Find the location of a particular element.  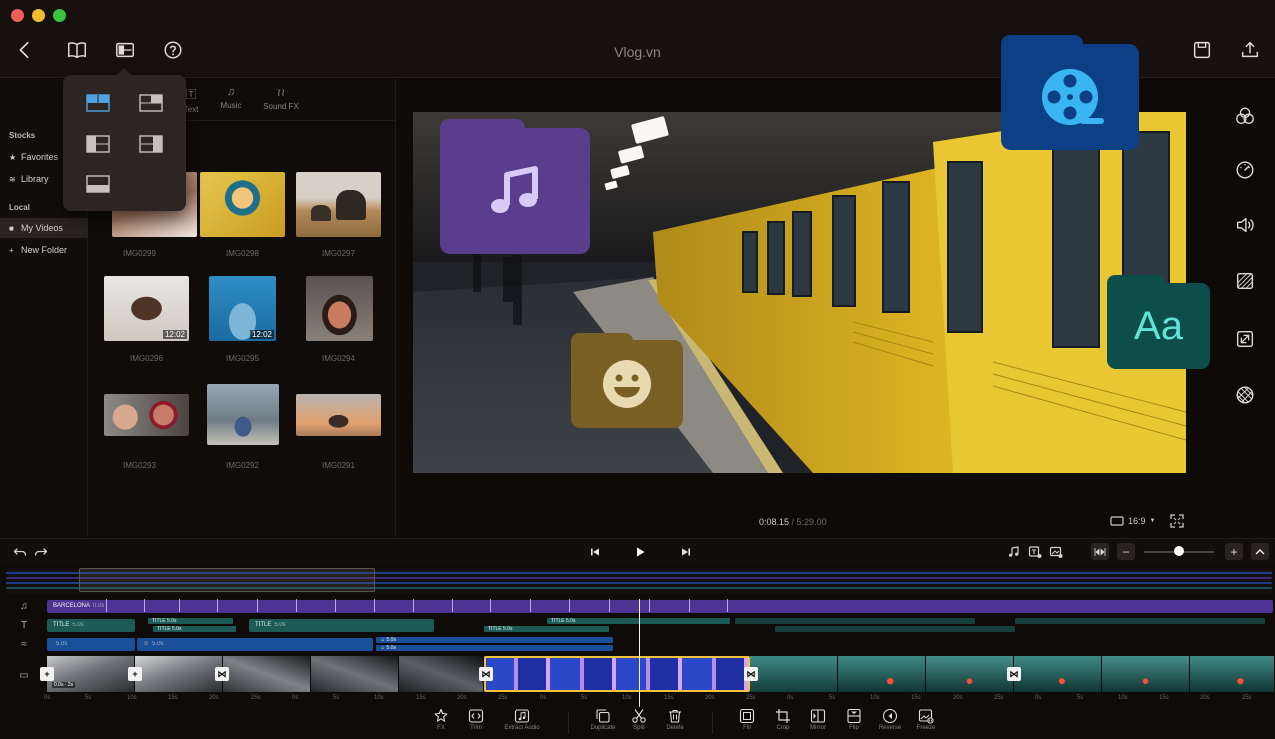

layout-top-left-option is located at coordinates (98, 103).